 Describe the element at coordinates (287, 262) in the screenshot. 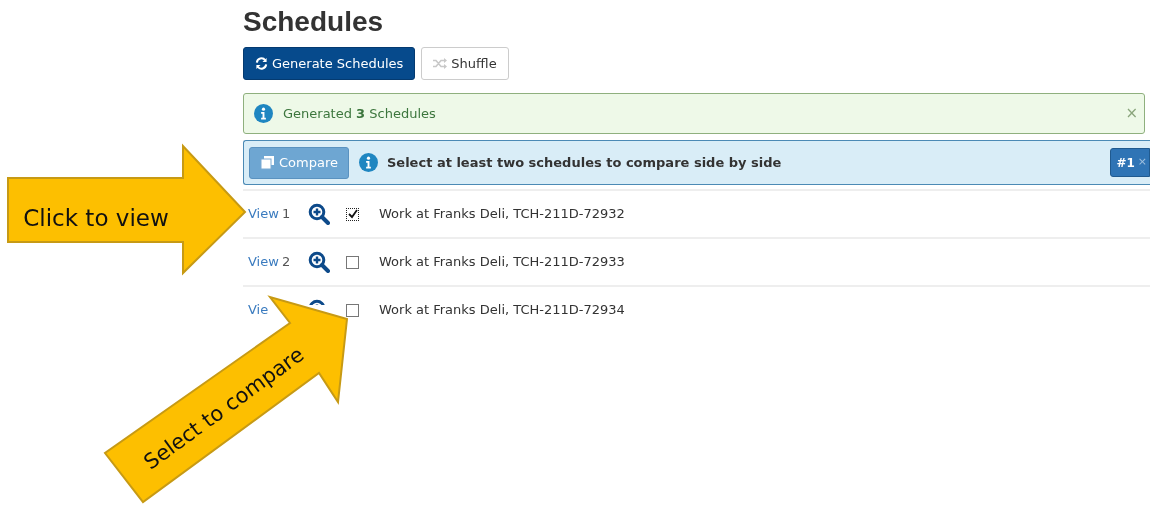

I see `schedule-number: 2` at that location.